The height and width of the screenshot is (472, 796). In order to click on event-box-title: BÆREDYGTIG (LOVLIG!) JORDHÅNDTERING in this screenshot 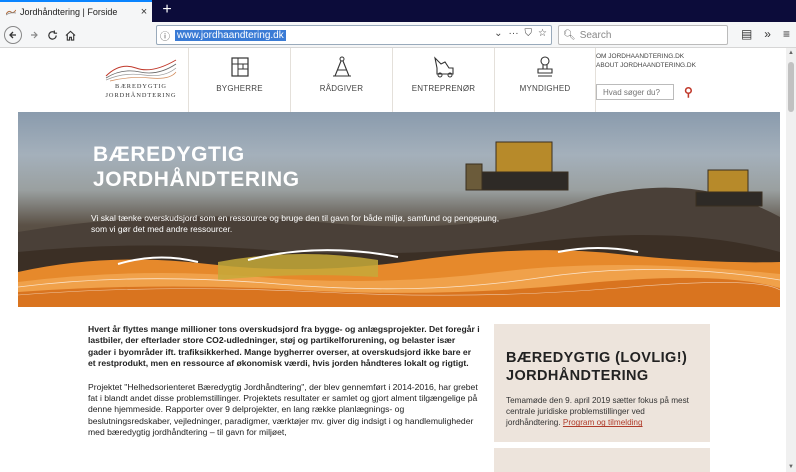, I will do `click(597, 367)`.